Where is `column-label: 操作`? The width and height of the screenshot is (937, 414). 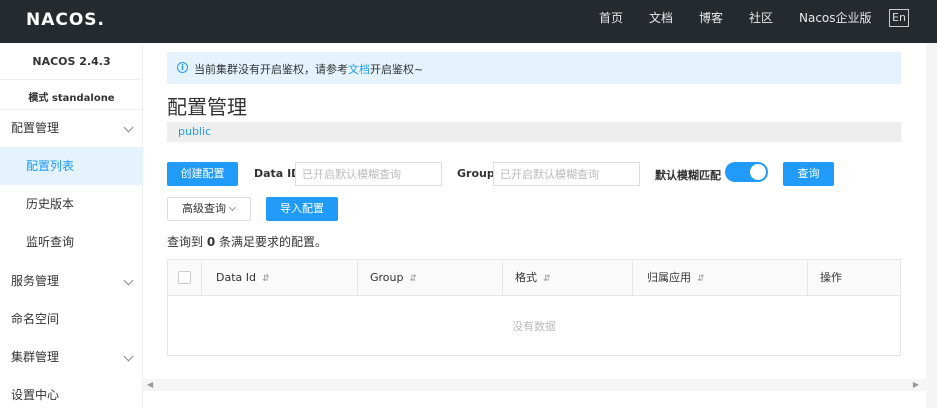
column-label: 操作 is located at coordinates (831, 277).